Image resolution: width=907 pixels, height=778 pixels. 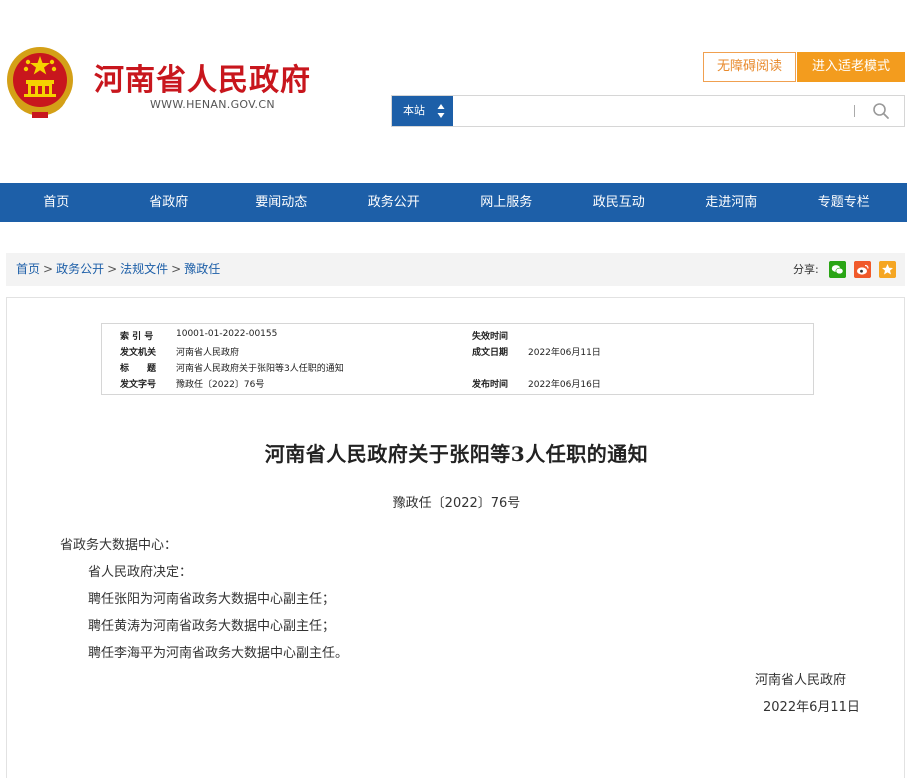 What do you see at coordinates (731, 202) in the screenshot?
I see `nav-item-about-henan: 走进河南` at bounding box center [731, 202].